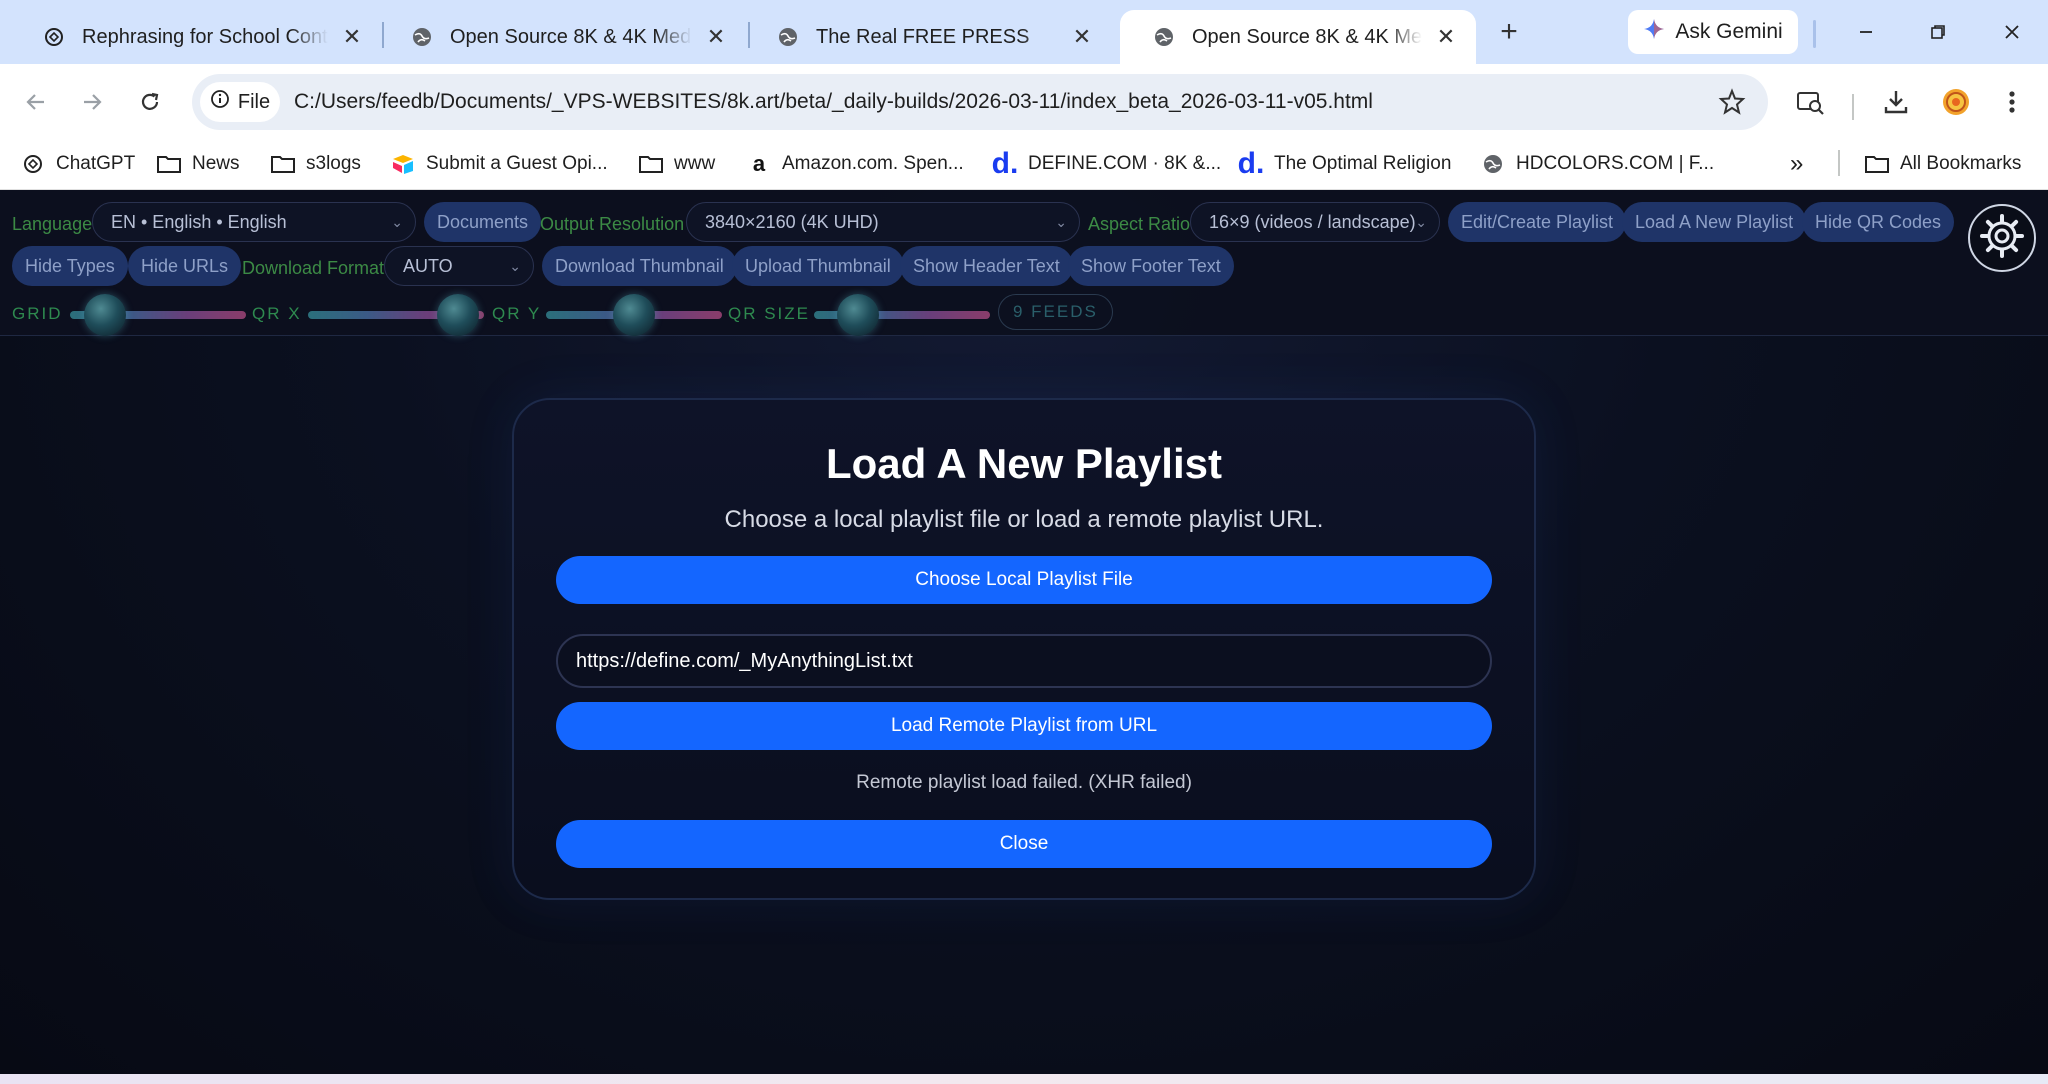  What do you see at coordinates (1896, 102) in the screenshot?
I see `download-icon` at bounding box center [1896, 102].